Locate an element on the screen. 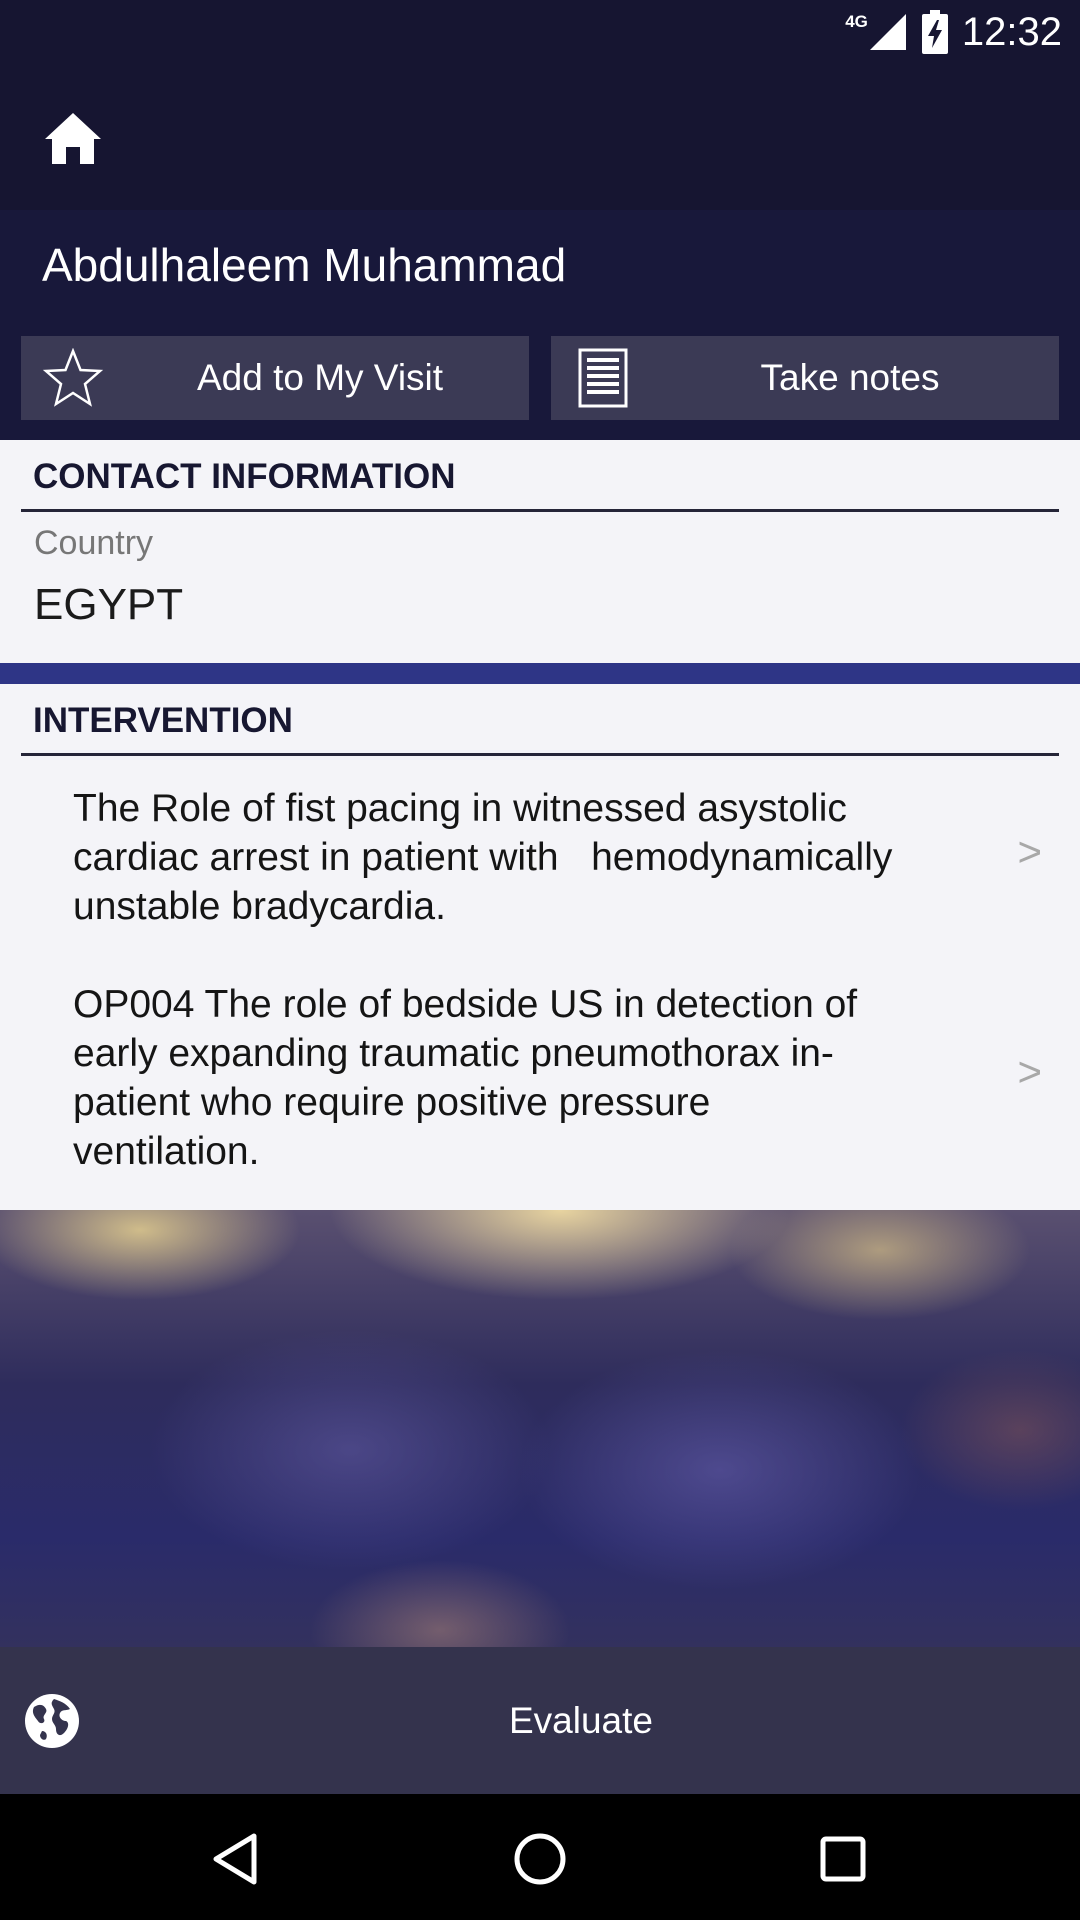 Image resolution: width=1080 pixels, height=1920 pixels. contact-information-section: CONTACT INFORMATION Country EGYPT is located at coordinates (540, 551).